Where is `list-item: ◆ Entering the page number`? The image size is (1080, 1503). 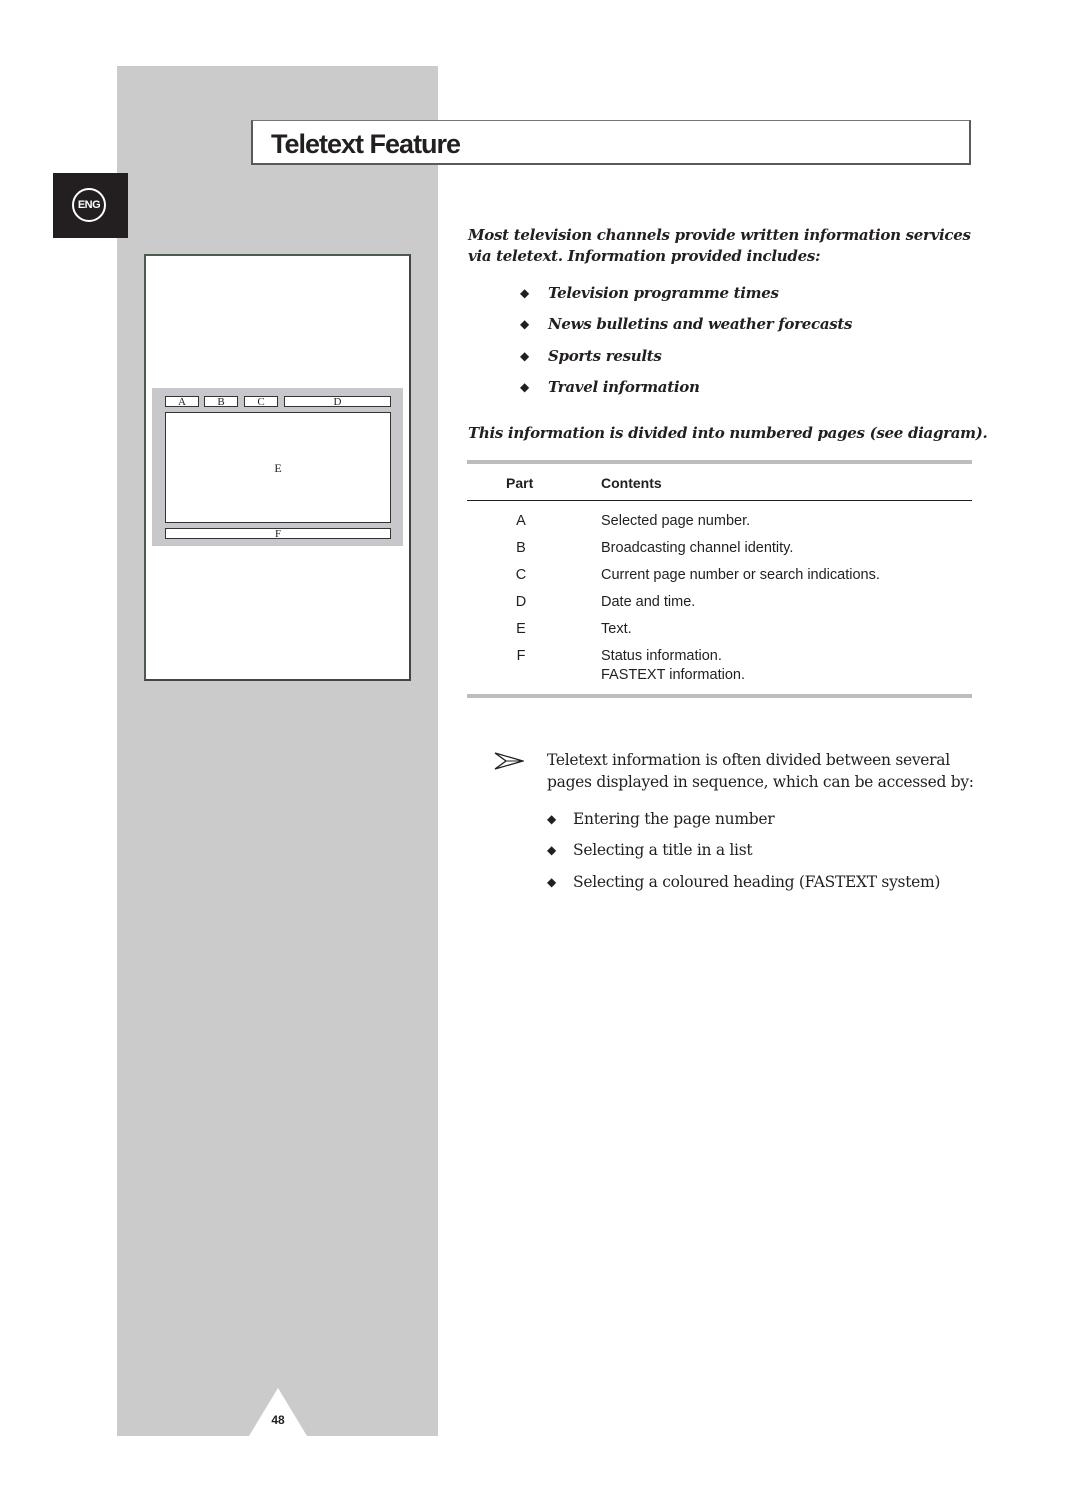
list-item: ◆ Entering the page number is located at coordinates (743, 819).